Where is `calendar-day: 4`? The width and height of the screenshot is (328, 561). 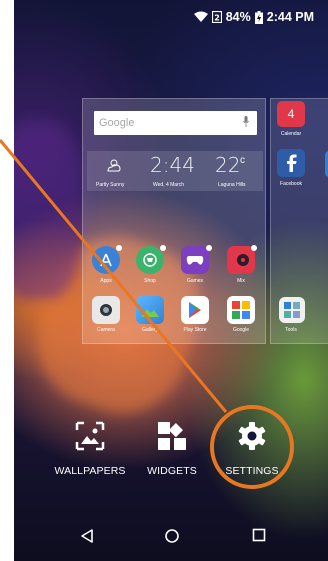
calendar-day: 4 is located at coordinates (291, 114).